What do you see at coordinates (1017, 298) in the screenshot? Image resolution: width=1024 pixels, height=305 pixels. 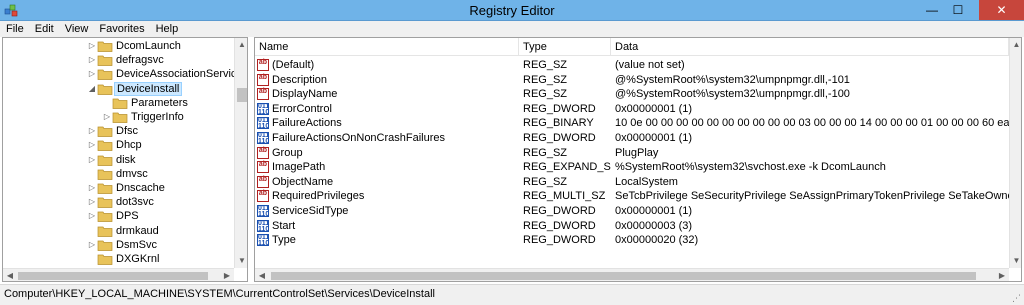 I see `resize-grip-icon: ⋰` at bounding box center [1017, 298].